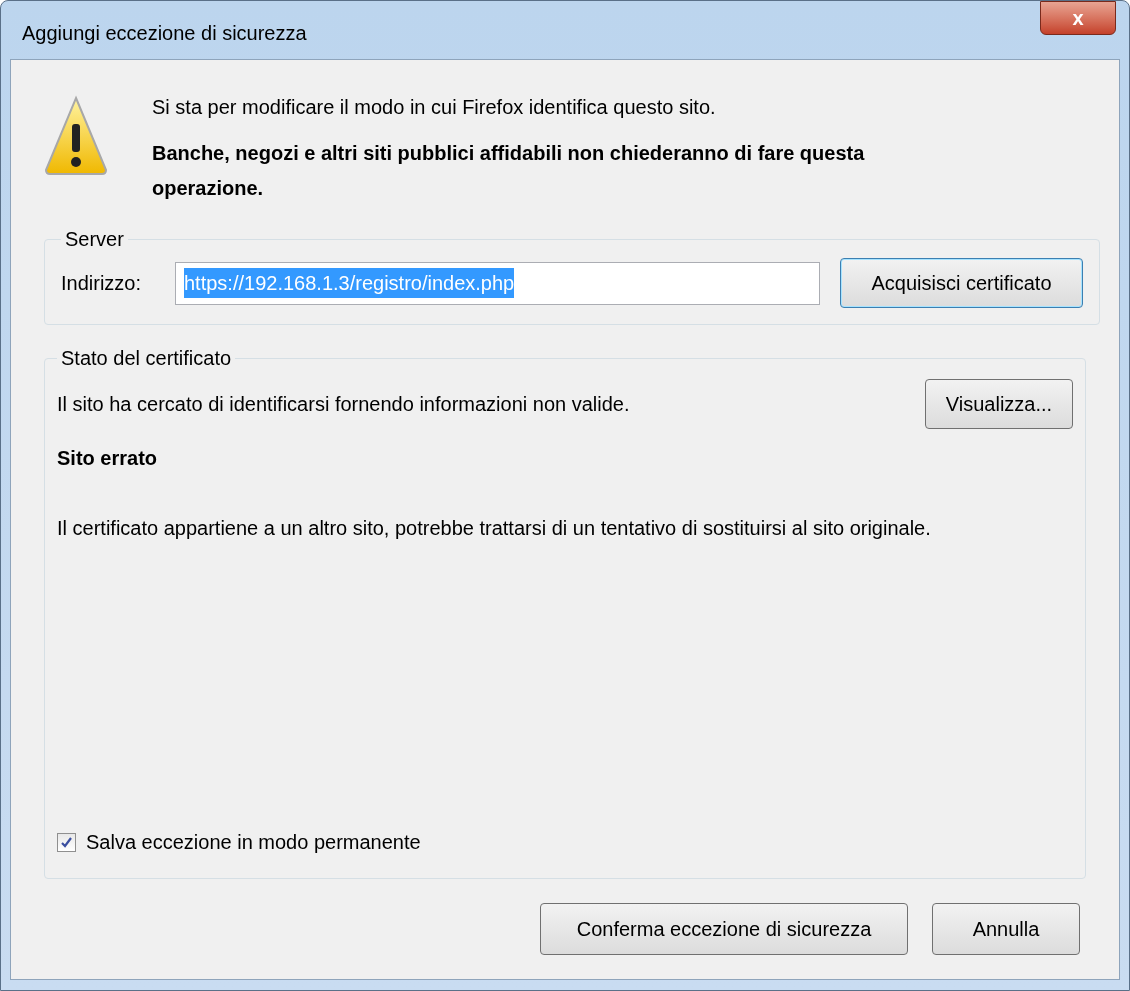 Image resolution: width=1130 pixels, height=991 pixels. What do you see at coordinates (253, 842) in the screenshot?
I see `checkbox-label: Salva eccezione in modo permanente` at bounding box center [253, 842].